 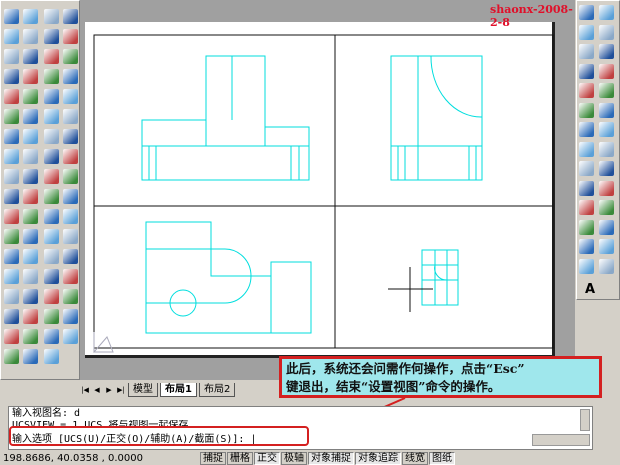 I want to click on text-icon: A, so click(x=590, y=289).